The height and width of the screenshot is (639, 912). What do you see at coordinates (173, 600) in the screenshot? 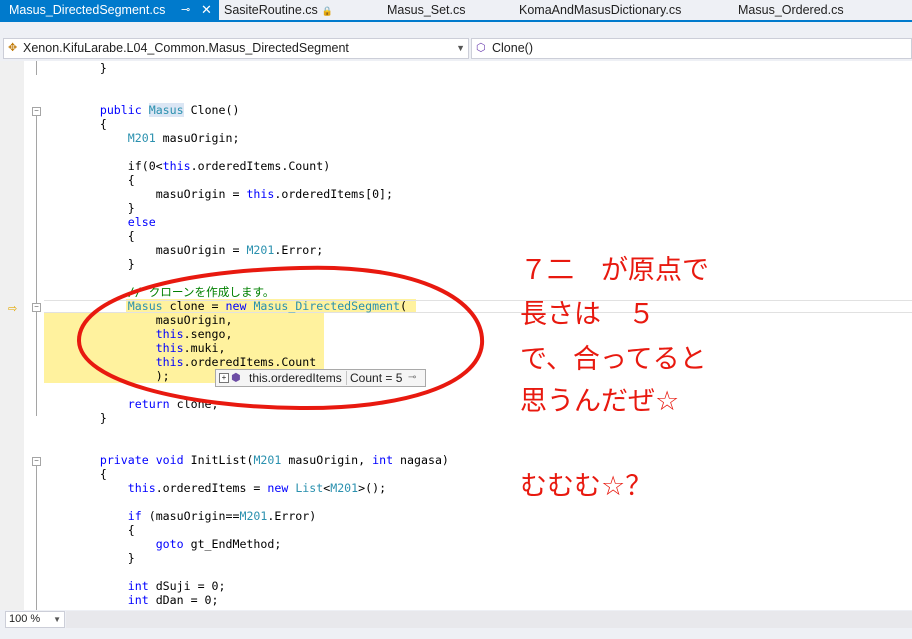
I see `code-line: int dDan = 0;` at bounding box center [173, 600].